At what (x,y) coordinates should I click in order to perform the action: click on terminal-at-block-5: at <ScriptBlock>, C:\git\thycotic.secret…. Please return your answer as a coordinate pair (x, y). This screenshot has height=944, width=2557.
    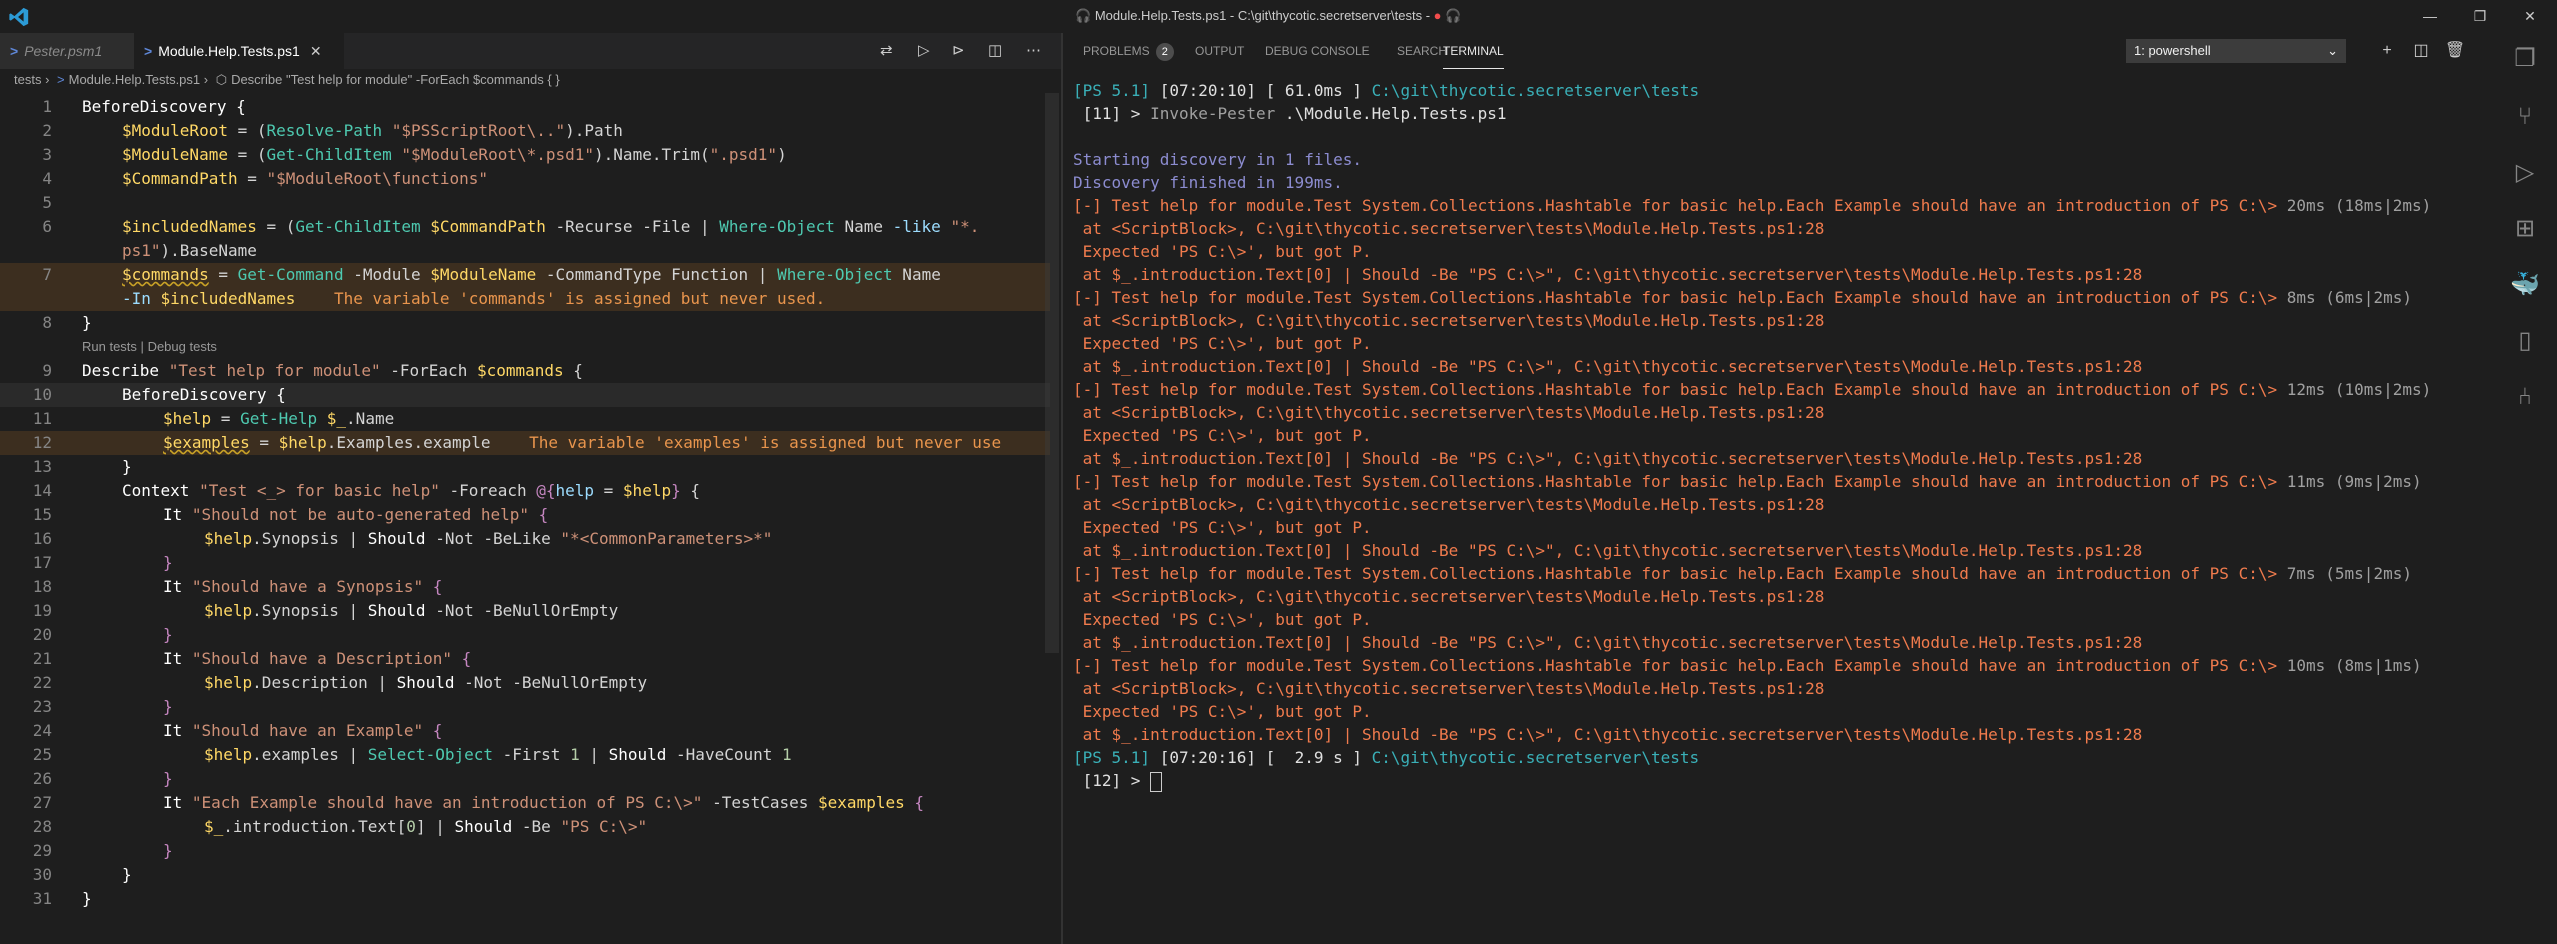
    Looking at the image, I should click on (1449, 596).